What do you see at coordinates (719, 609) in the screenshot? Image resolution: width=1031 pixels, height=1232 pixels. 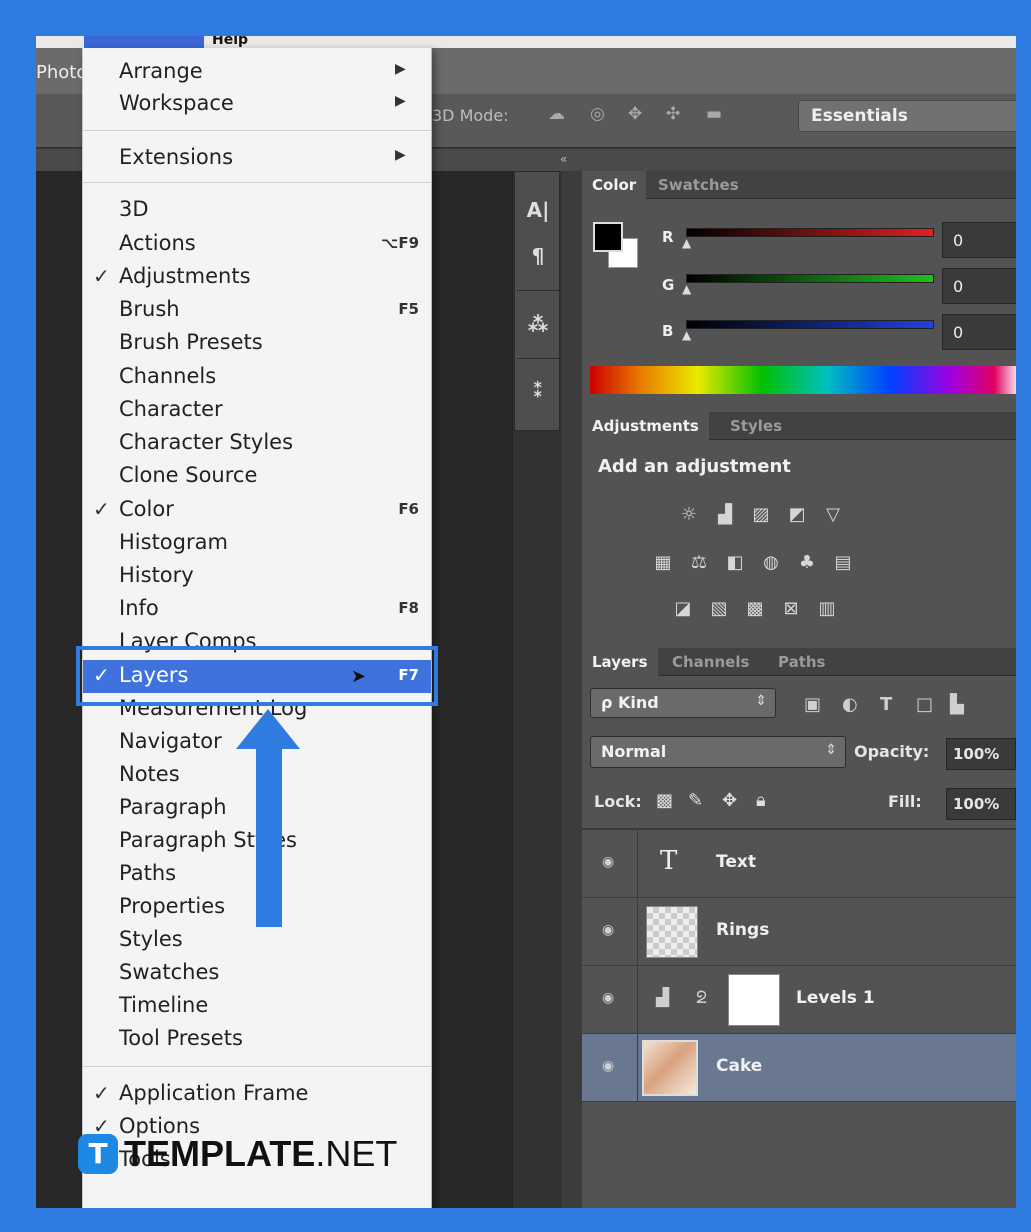 I see `posterize-icon: ▧` at bounding box center [719, 609].